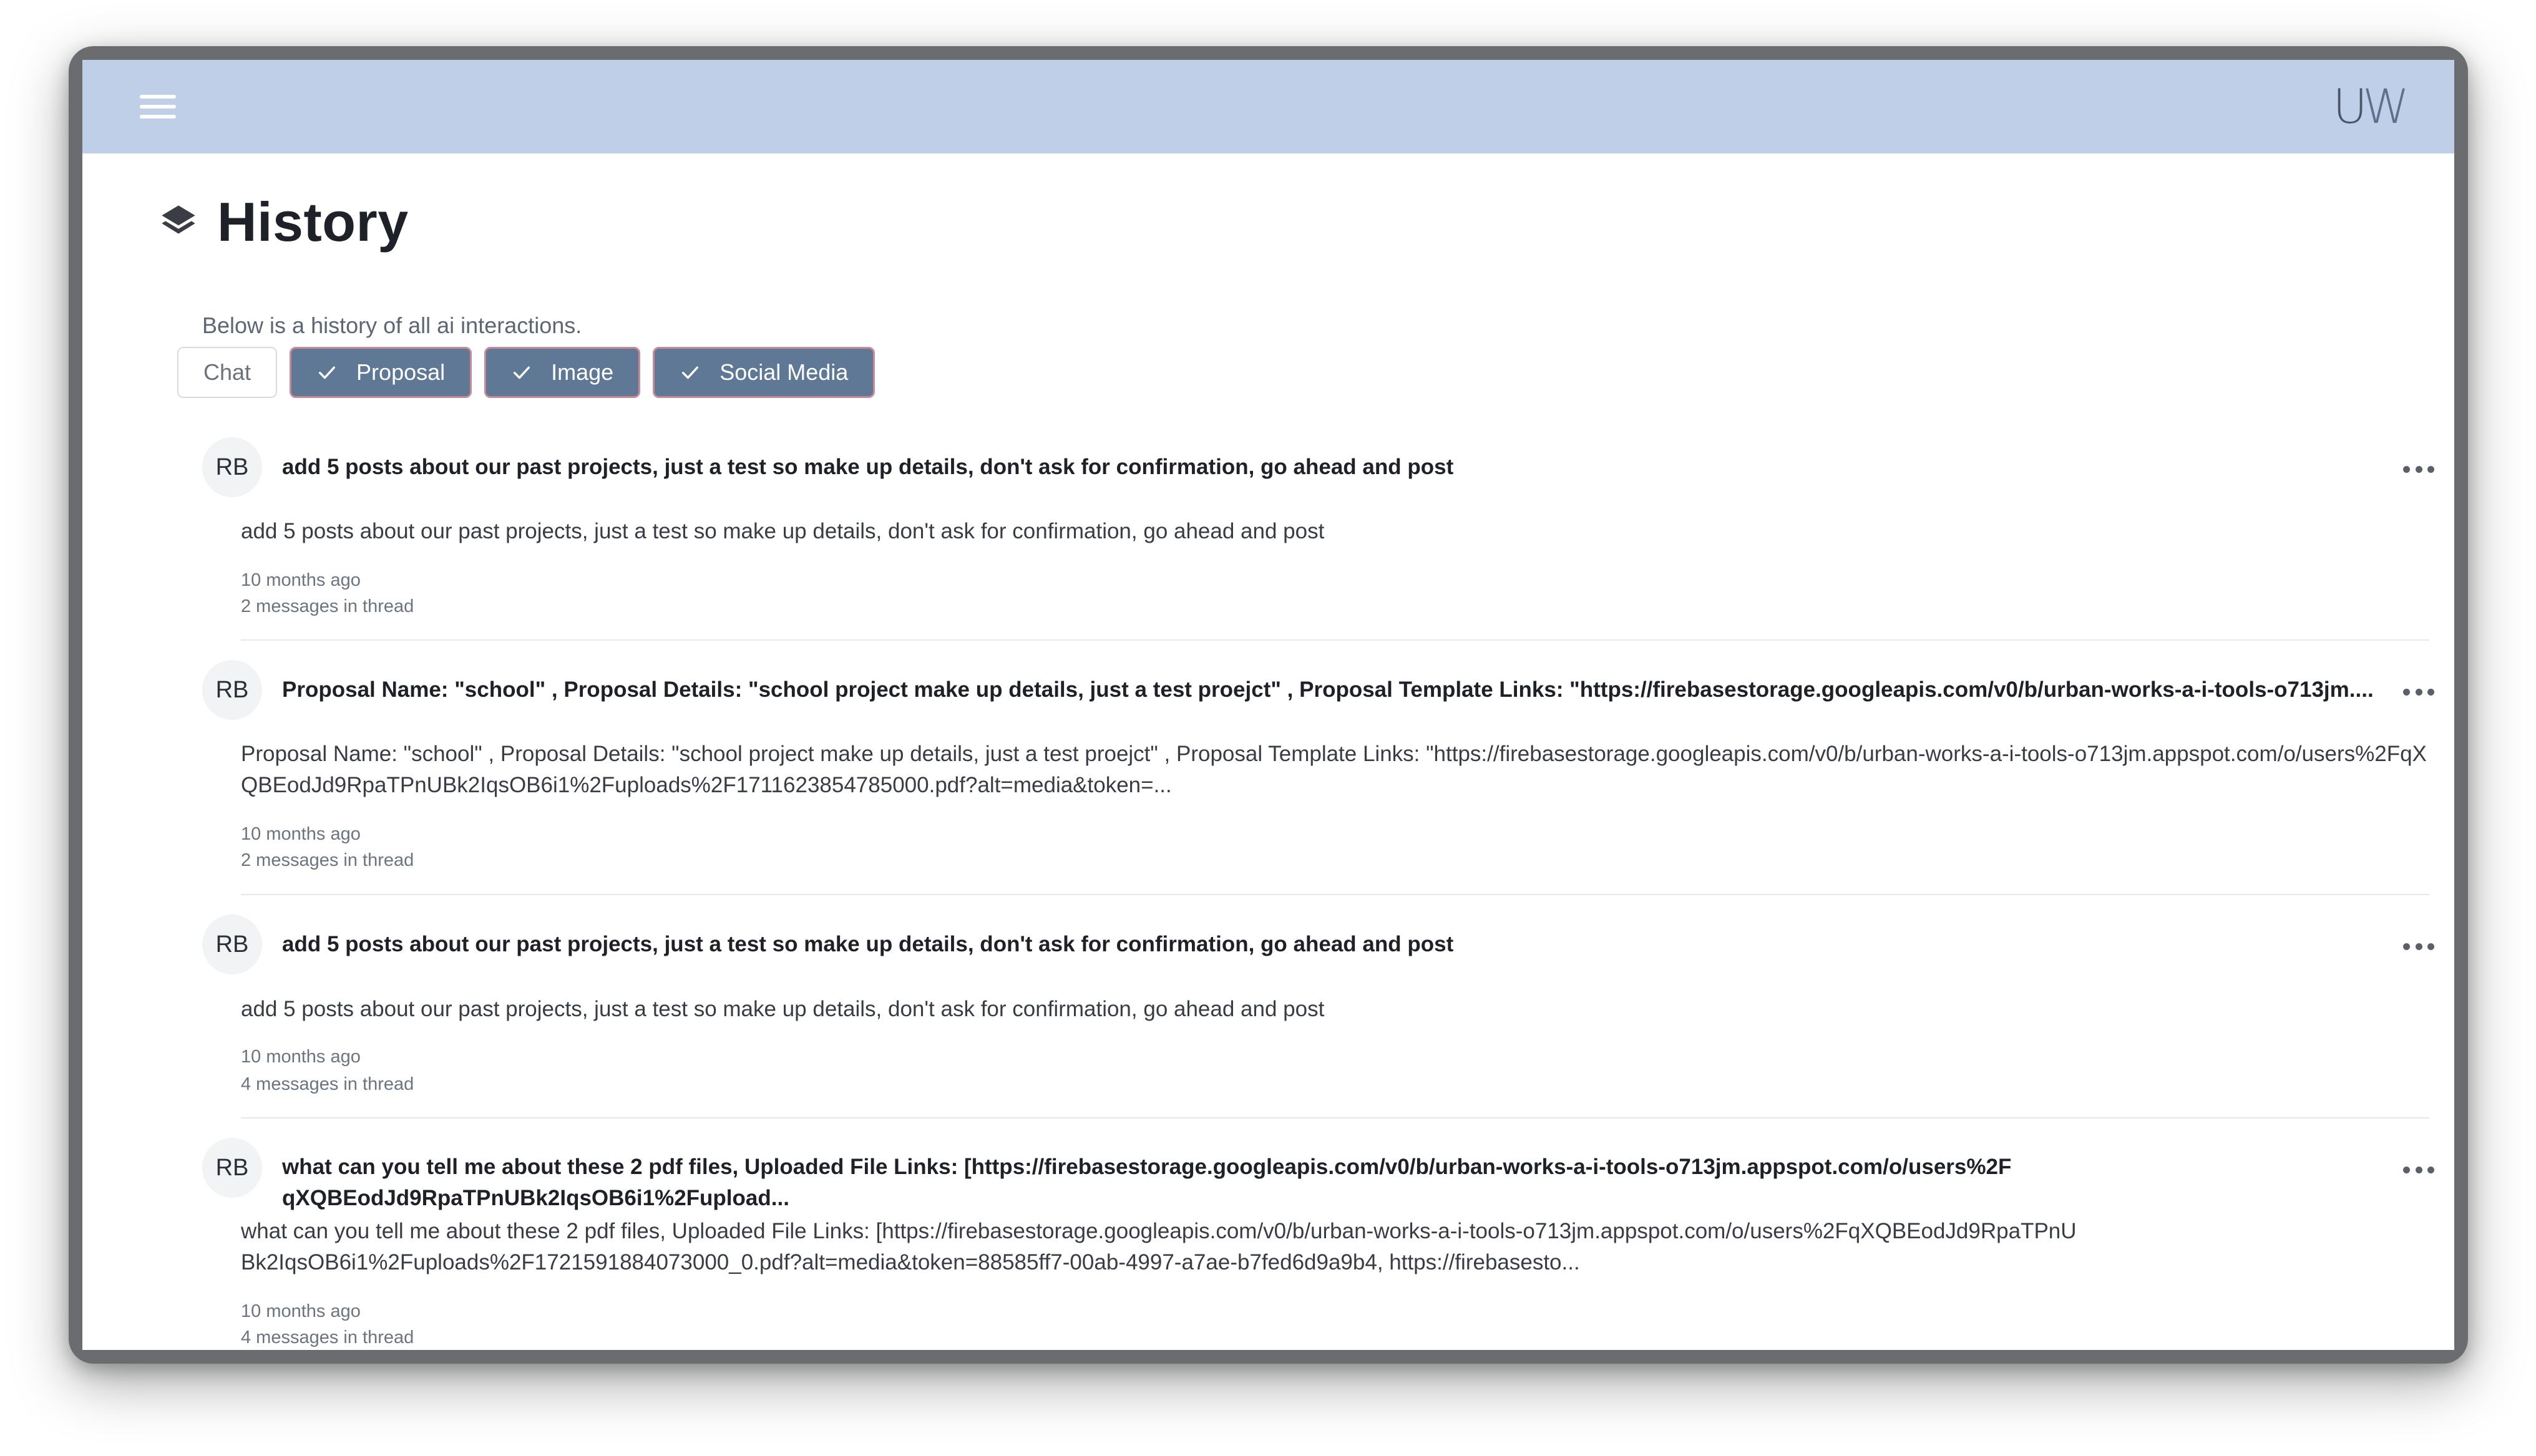  Describe the element at coordinates (327, 1337) in the screenshot. I see `history-item-message-count: 4 messages in thread` at that location.